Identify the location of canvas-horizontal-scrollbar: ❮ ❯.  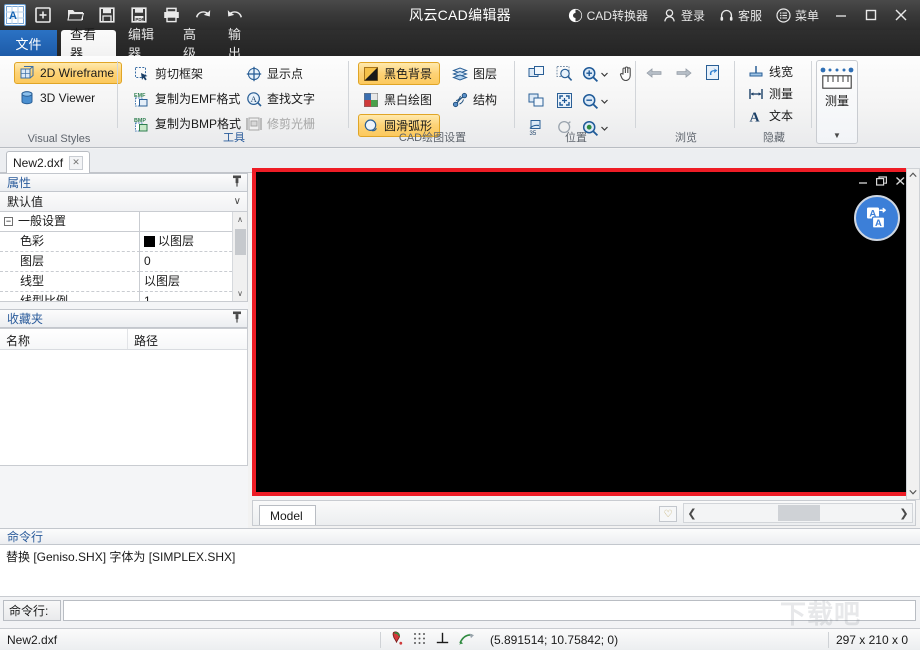
(798, 513).